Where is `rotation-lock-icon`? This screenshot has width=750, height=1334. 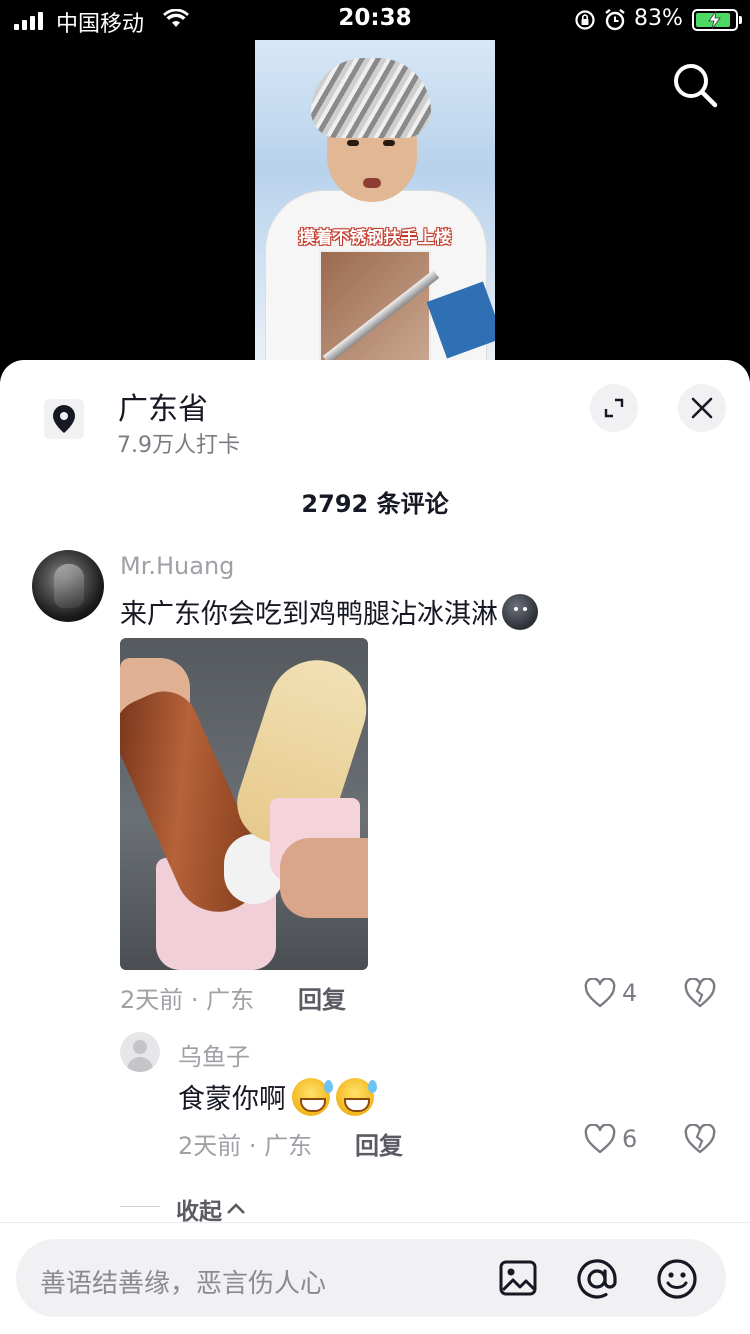
rotation-lock-icon is located at coordinates (585, 20).